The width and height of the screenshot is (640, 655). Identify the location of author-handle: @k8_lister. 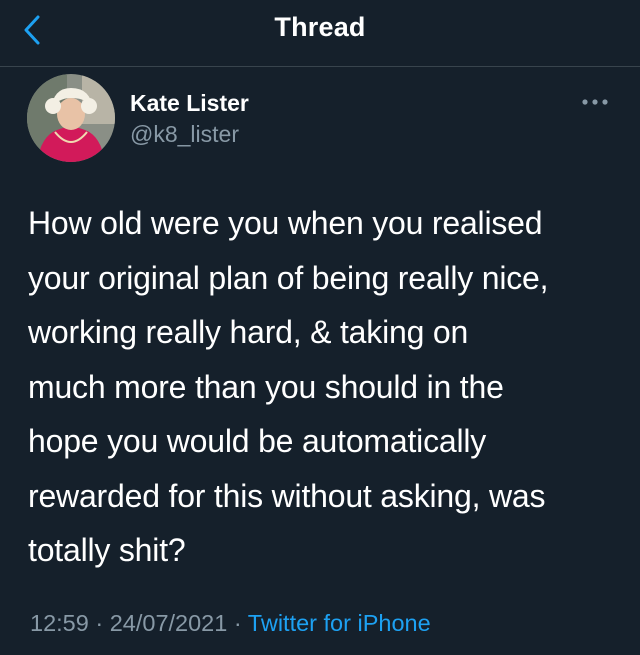
(184, 134).